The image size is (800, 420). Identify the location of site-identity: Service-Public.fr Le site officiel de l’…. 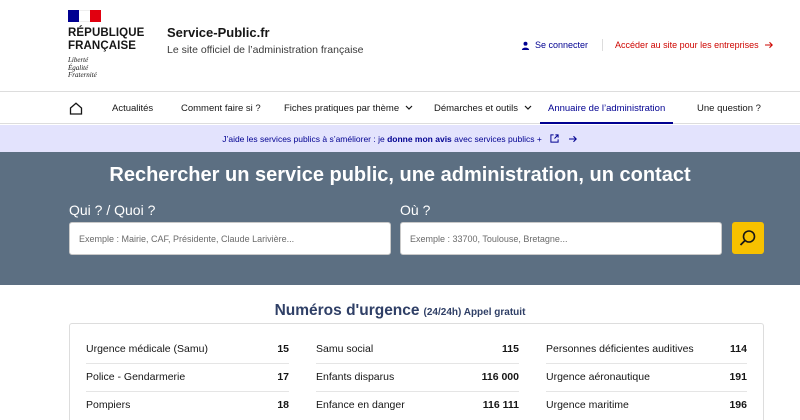
(265, 41).